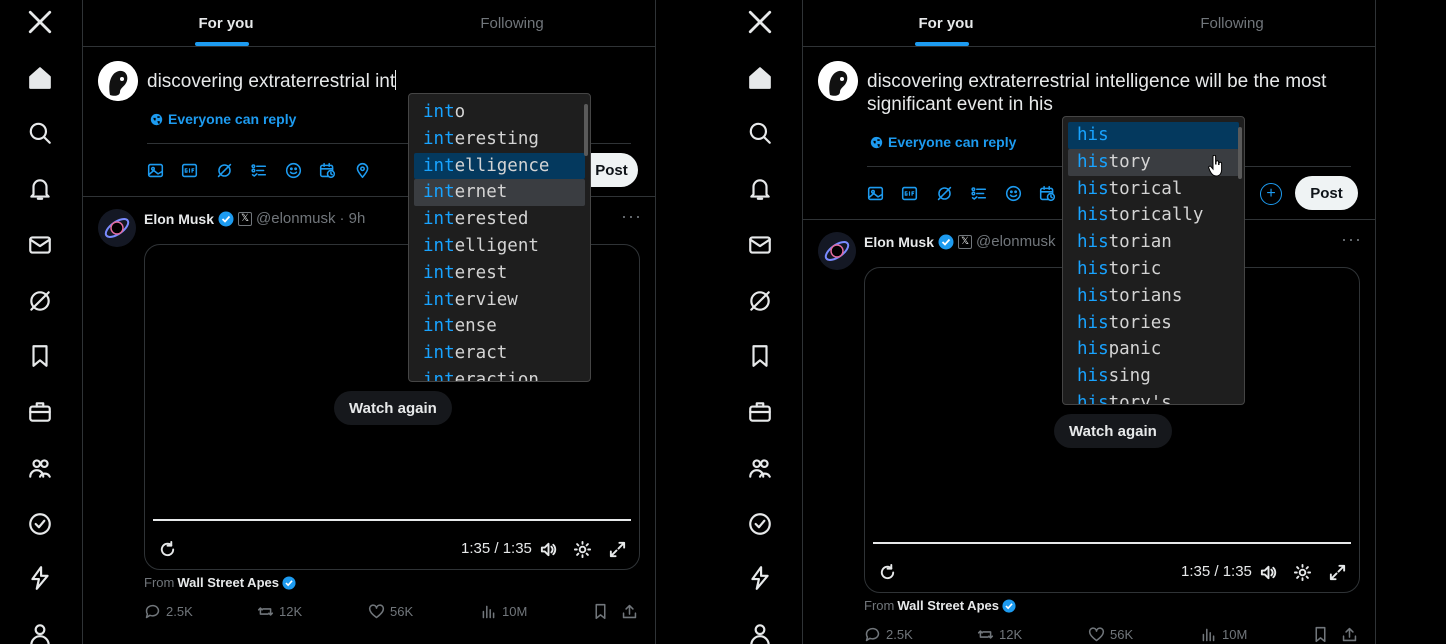 The height and width of the screenshot is (644, 1446). Describe the element at coordinates (1153, 269) in the screenshot. I see `autocomplete-item: historic` at that location.